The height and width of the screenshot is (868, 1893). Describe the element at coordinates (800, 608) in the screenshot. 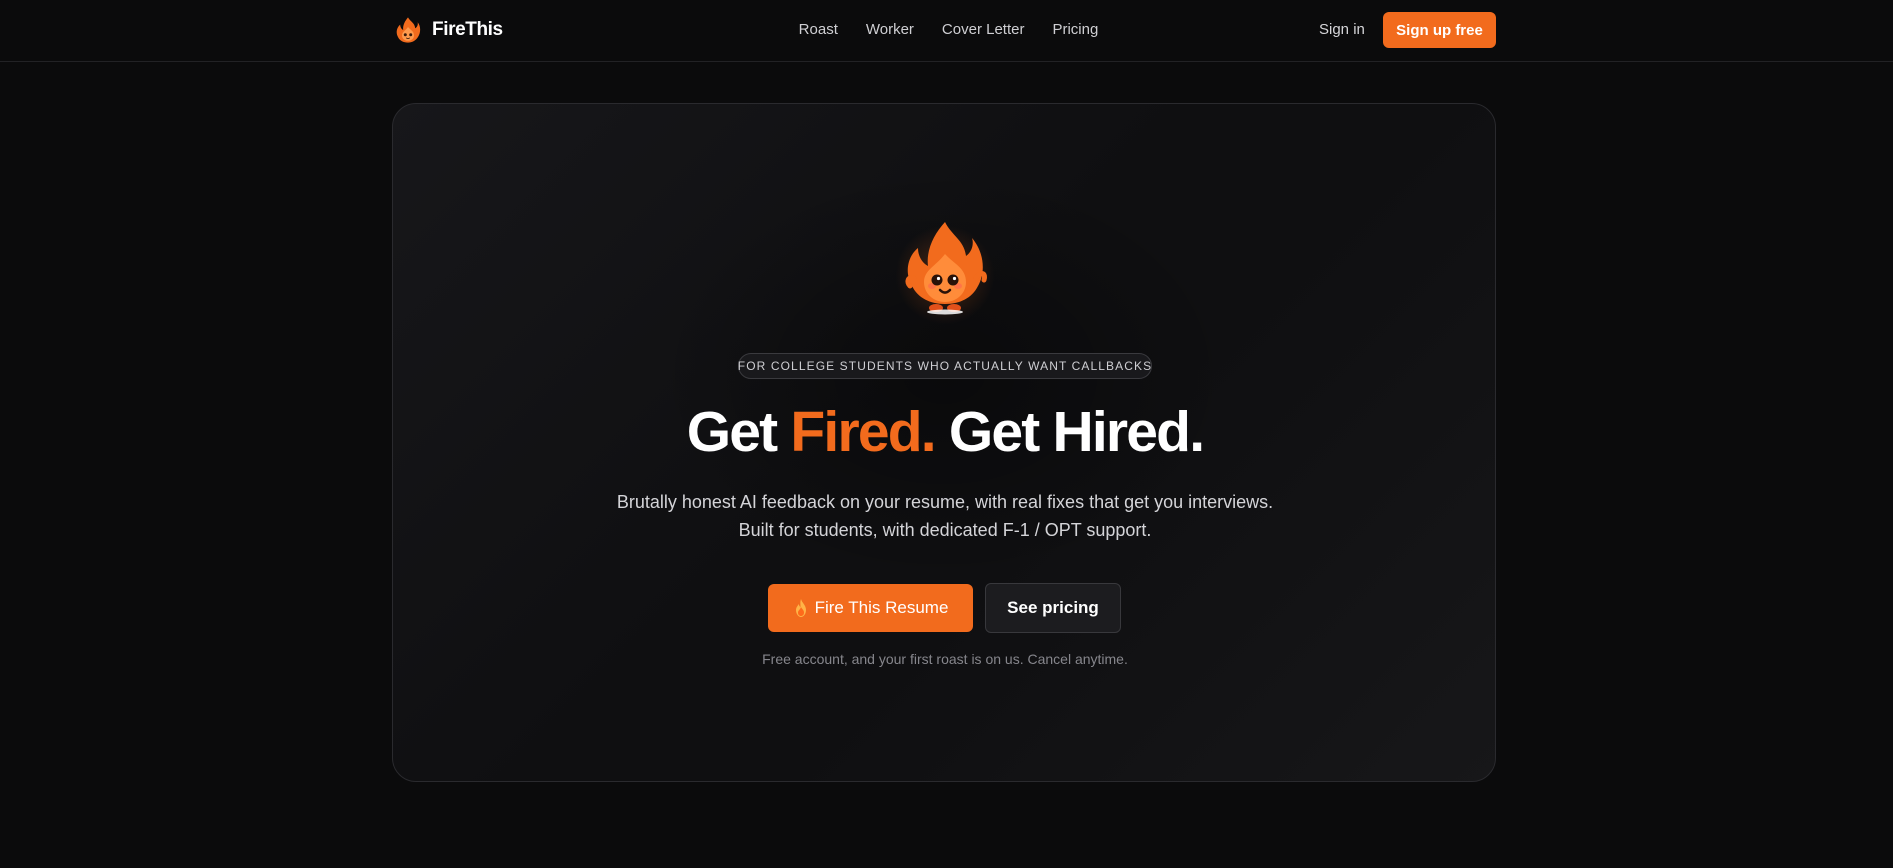

I see `fire-icon` at that location.